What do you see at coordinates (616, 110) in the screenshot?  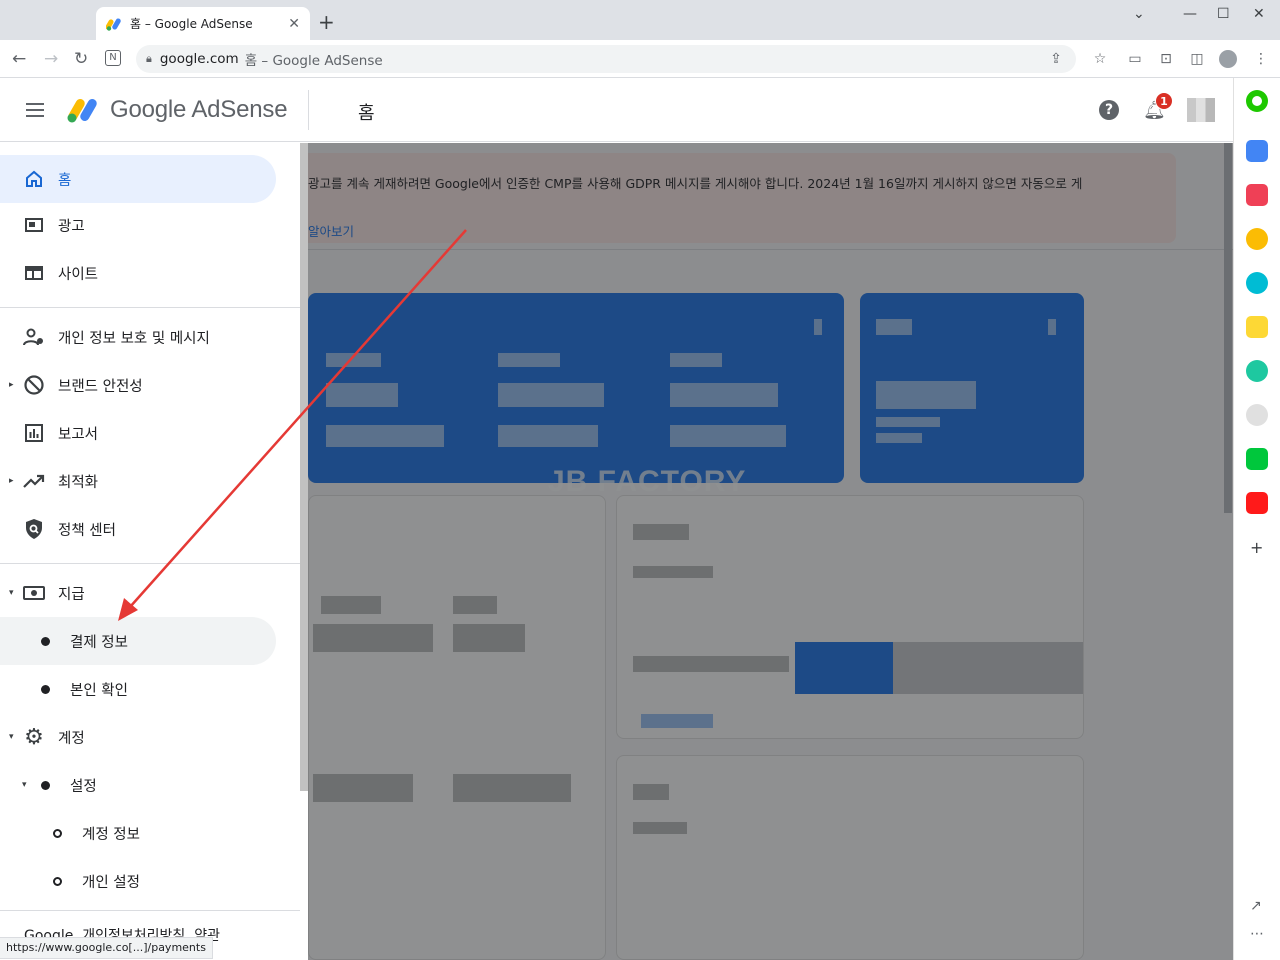 I see `adsense-header: Google AdSense 홈 ? 🔔︎ 1` at bounding box center [616, 110].